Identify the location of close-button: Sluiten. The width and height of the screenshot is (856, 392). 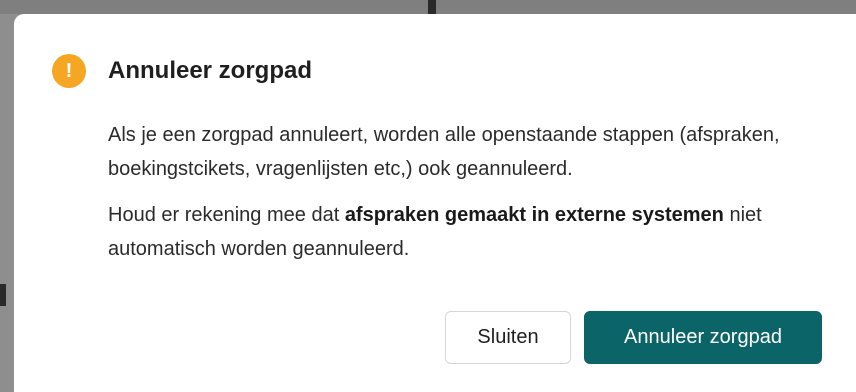
(508, 337).